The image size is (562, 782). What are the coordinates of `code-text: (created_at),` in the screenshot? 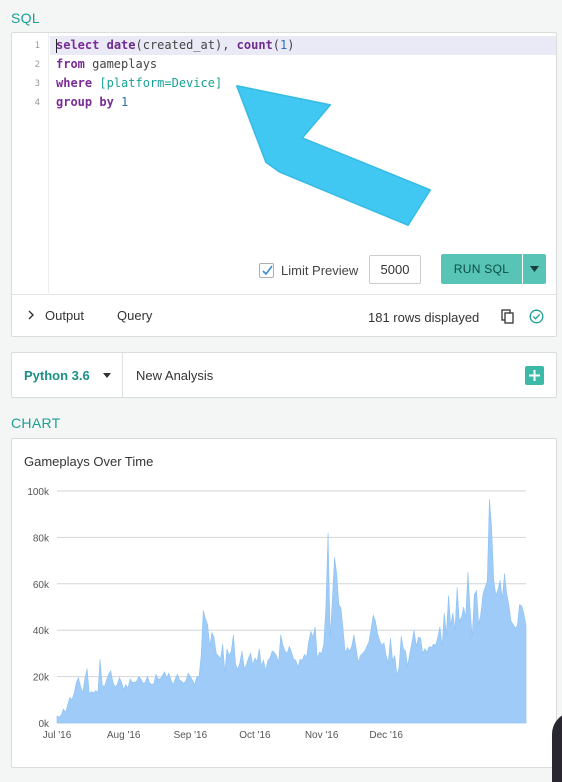 It's located at (186, 45).